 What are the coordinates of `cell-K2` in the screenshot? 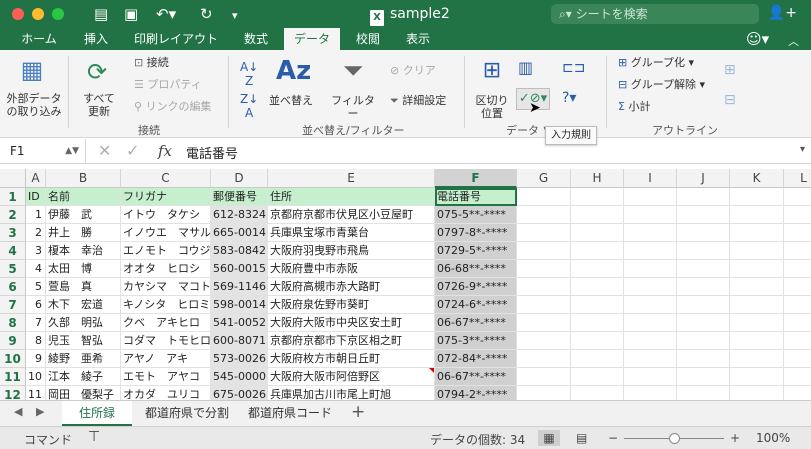 It's located at (757, 215).